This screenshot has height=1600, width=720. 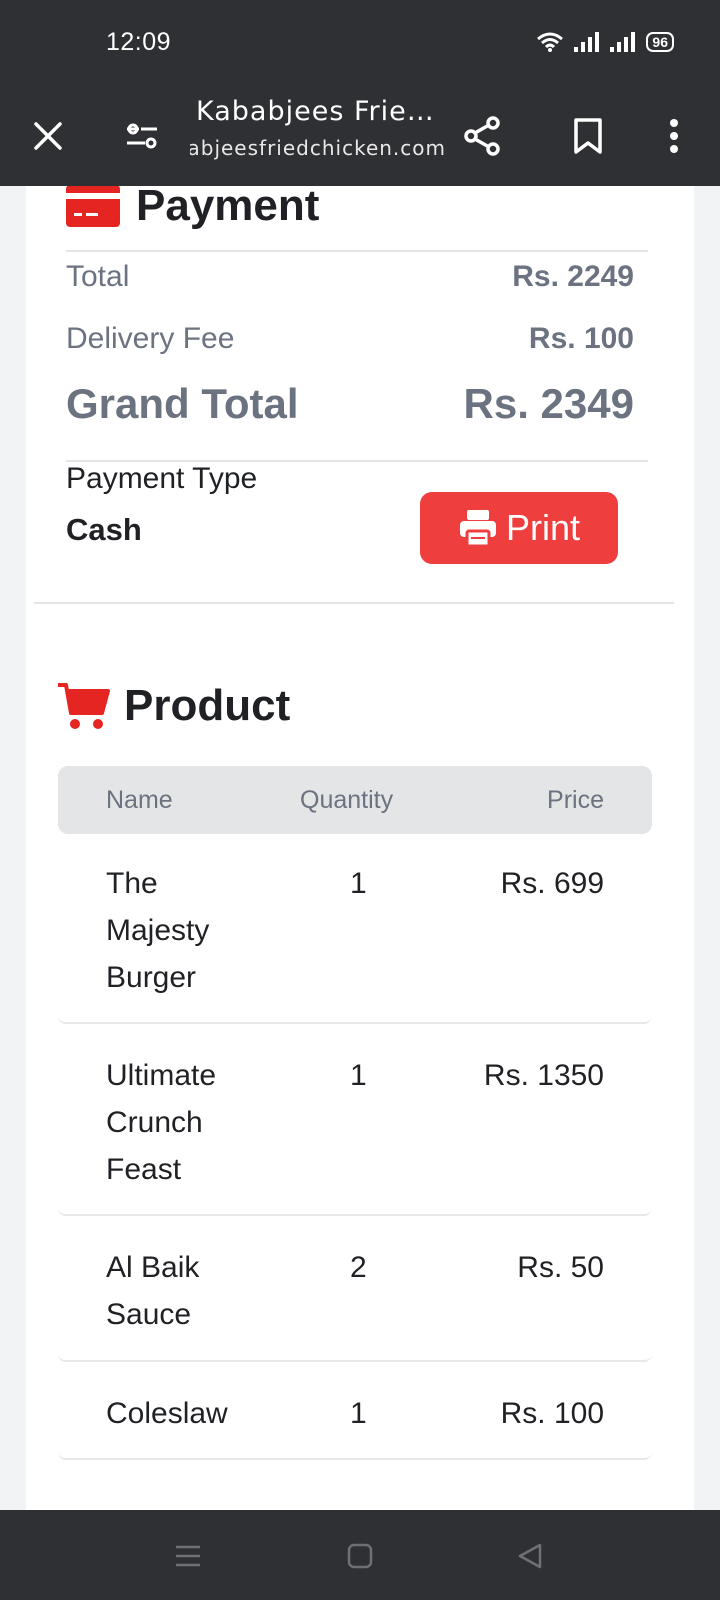 What do you see at coordinates (552, 883) in the screenshot?
I see `product-price: Rs. 699` at bounding box center [552, 883].